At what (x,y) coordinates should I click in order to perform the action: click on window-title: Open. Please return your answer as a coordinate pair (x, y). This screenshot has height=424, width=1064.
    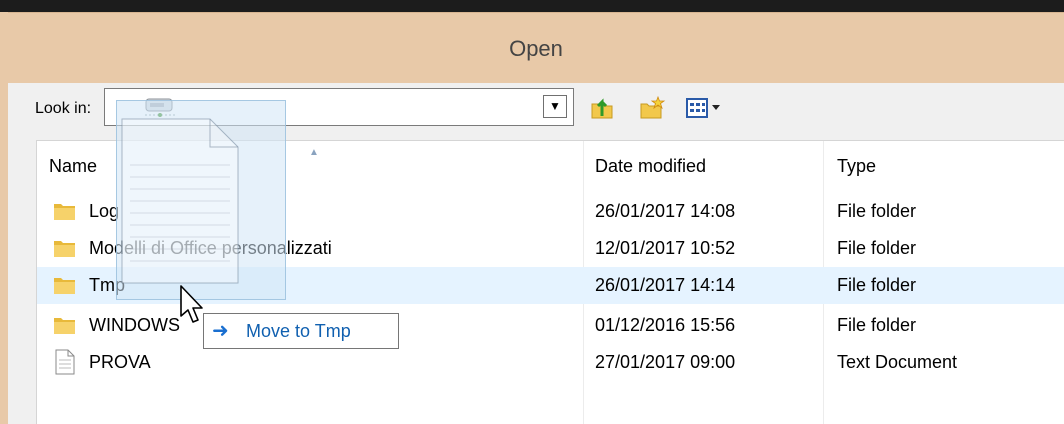
    Looking at the image, I should click on (536, 48).